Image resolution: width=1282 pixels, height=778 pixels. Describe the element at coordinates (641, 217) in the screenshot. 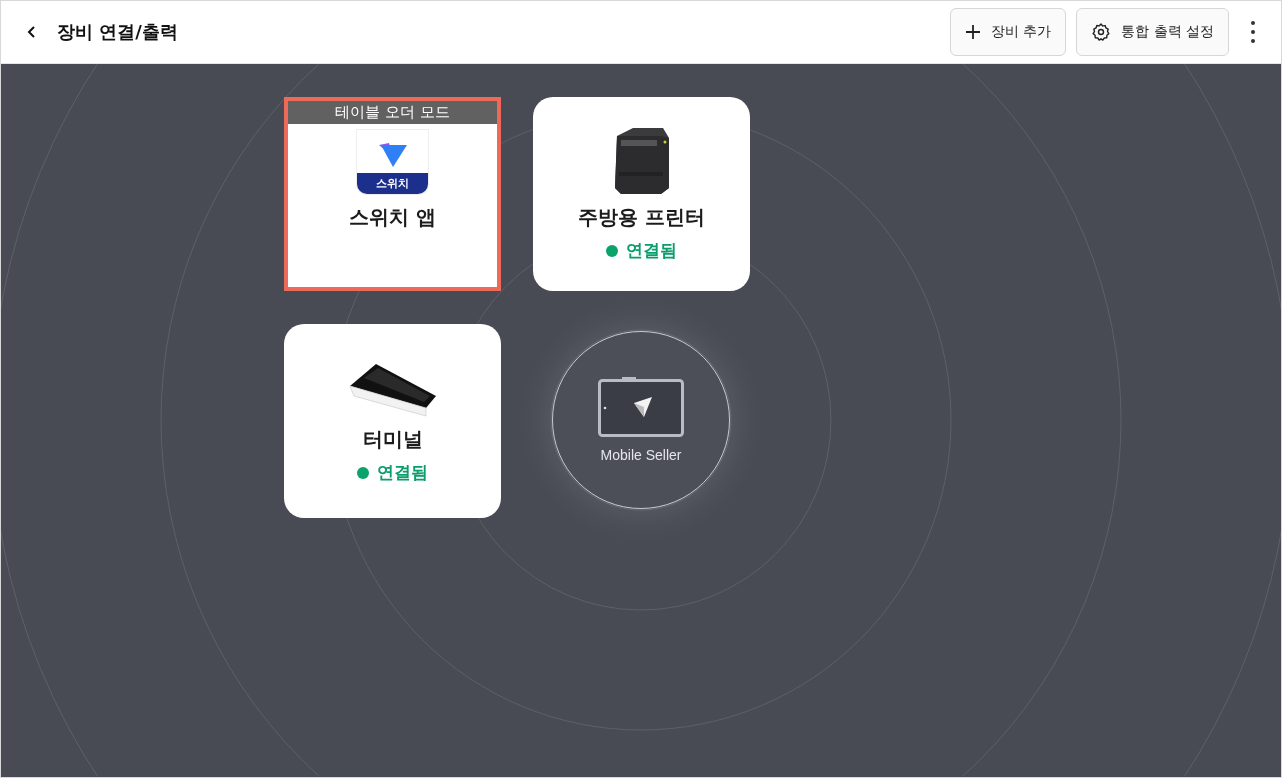

I see `device-name: 주방용 프린터` at that location.